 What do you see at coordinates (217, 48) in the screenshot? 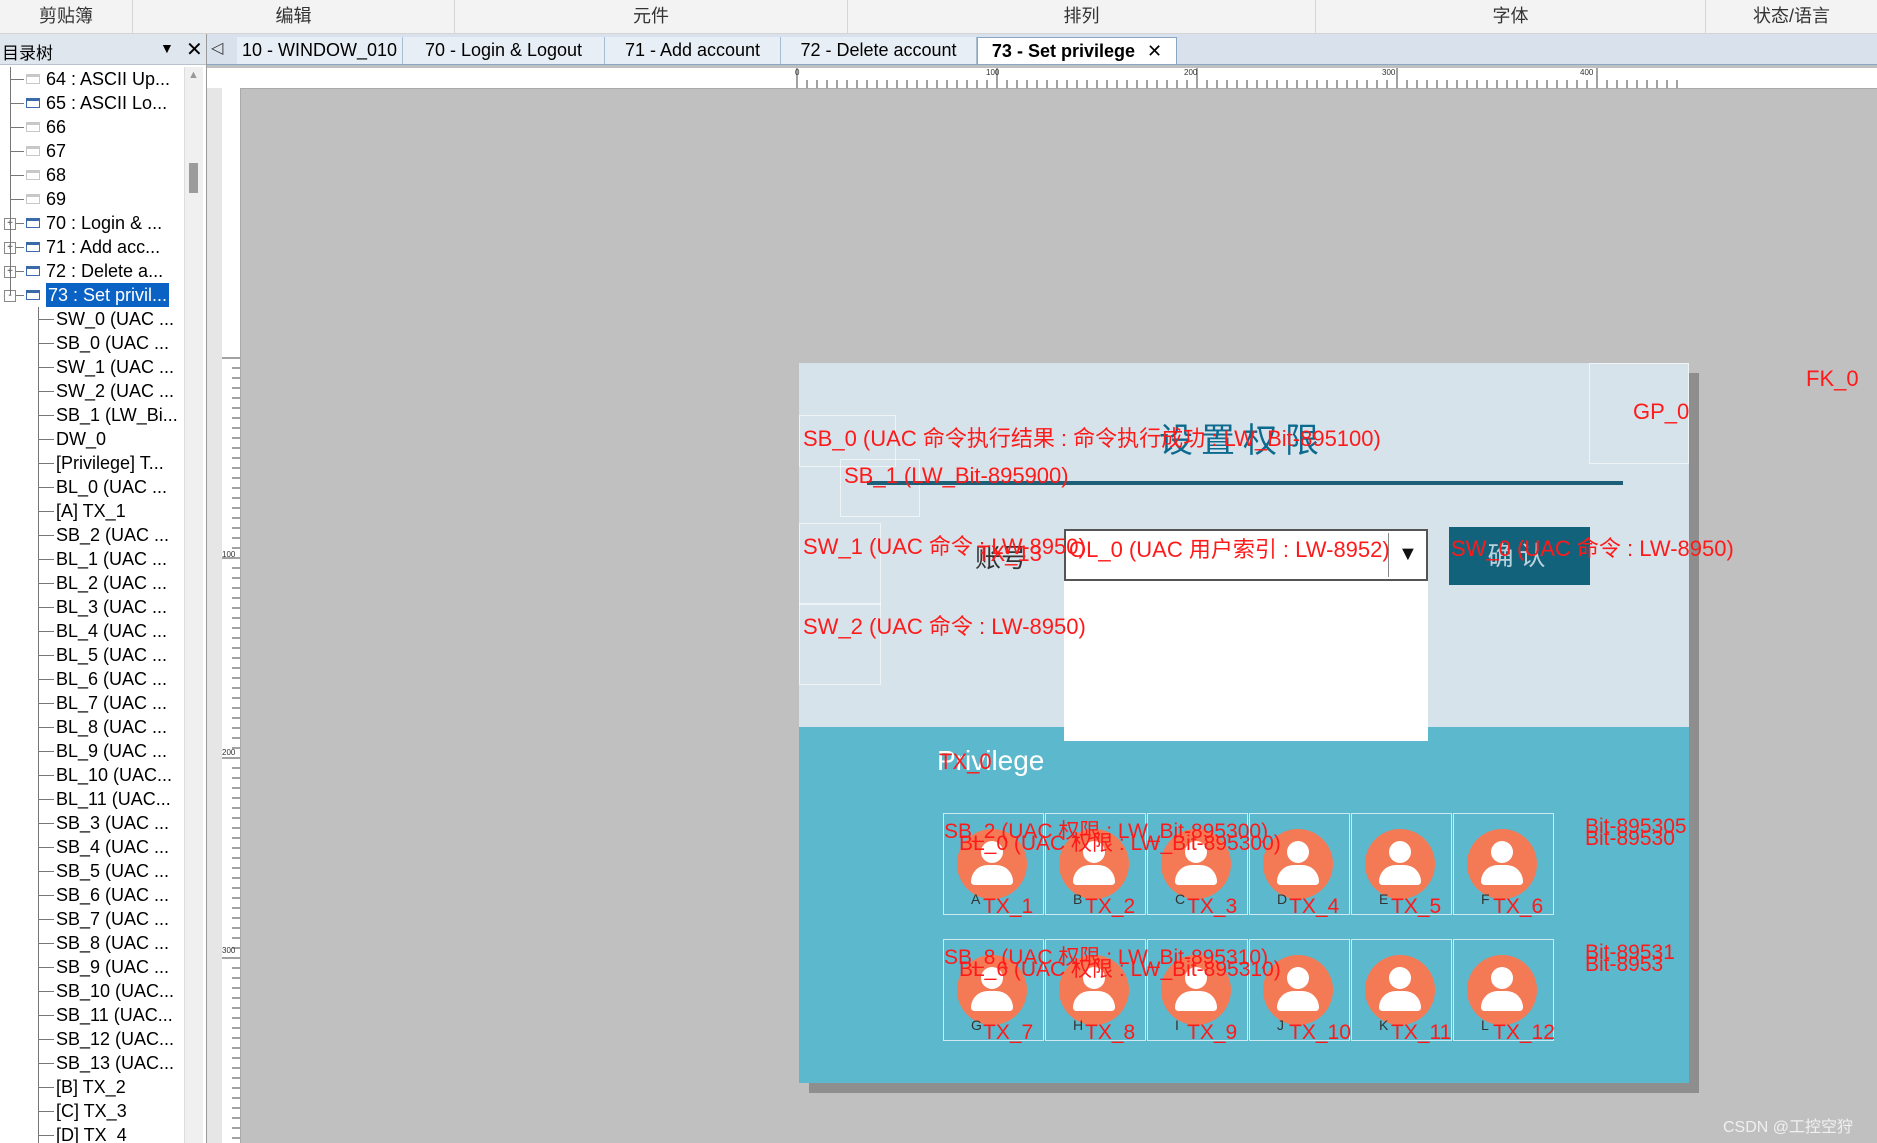
I see `tab-scroll-left-icon: ◁` at bounding box center [217, 48].